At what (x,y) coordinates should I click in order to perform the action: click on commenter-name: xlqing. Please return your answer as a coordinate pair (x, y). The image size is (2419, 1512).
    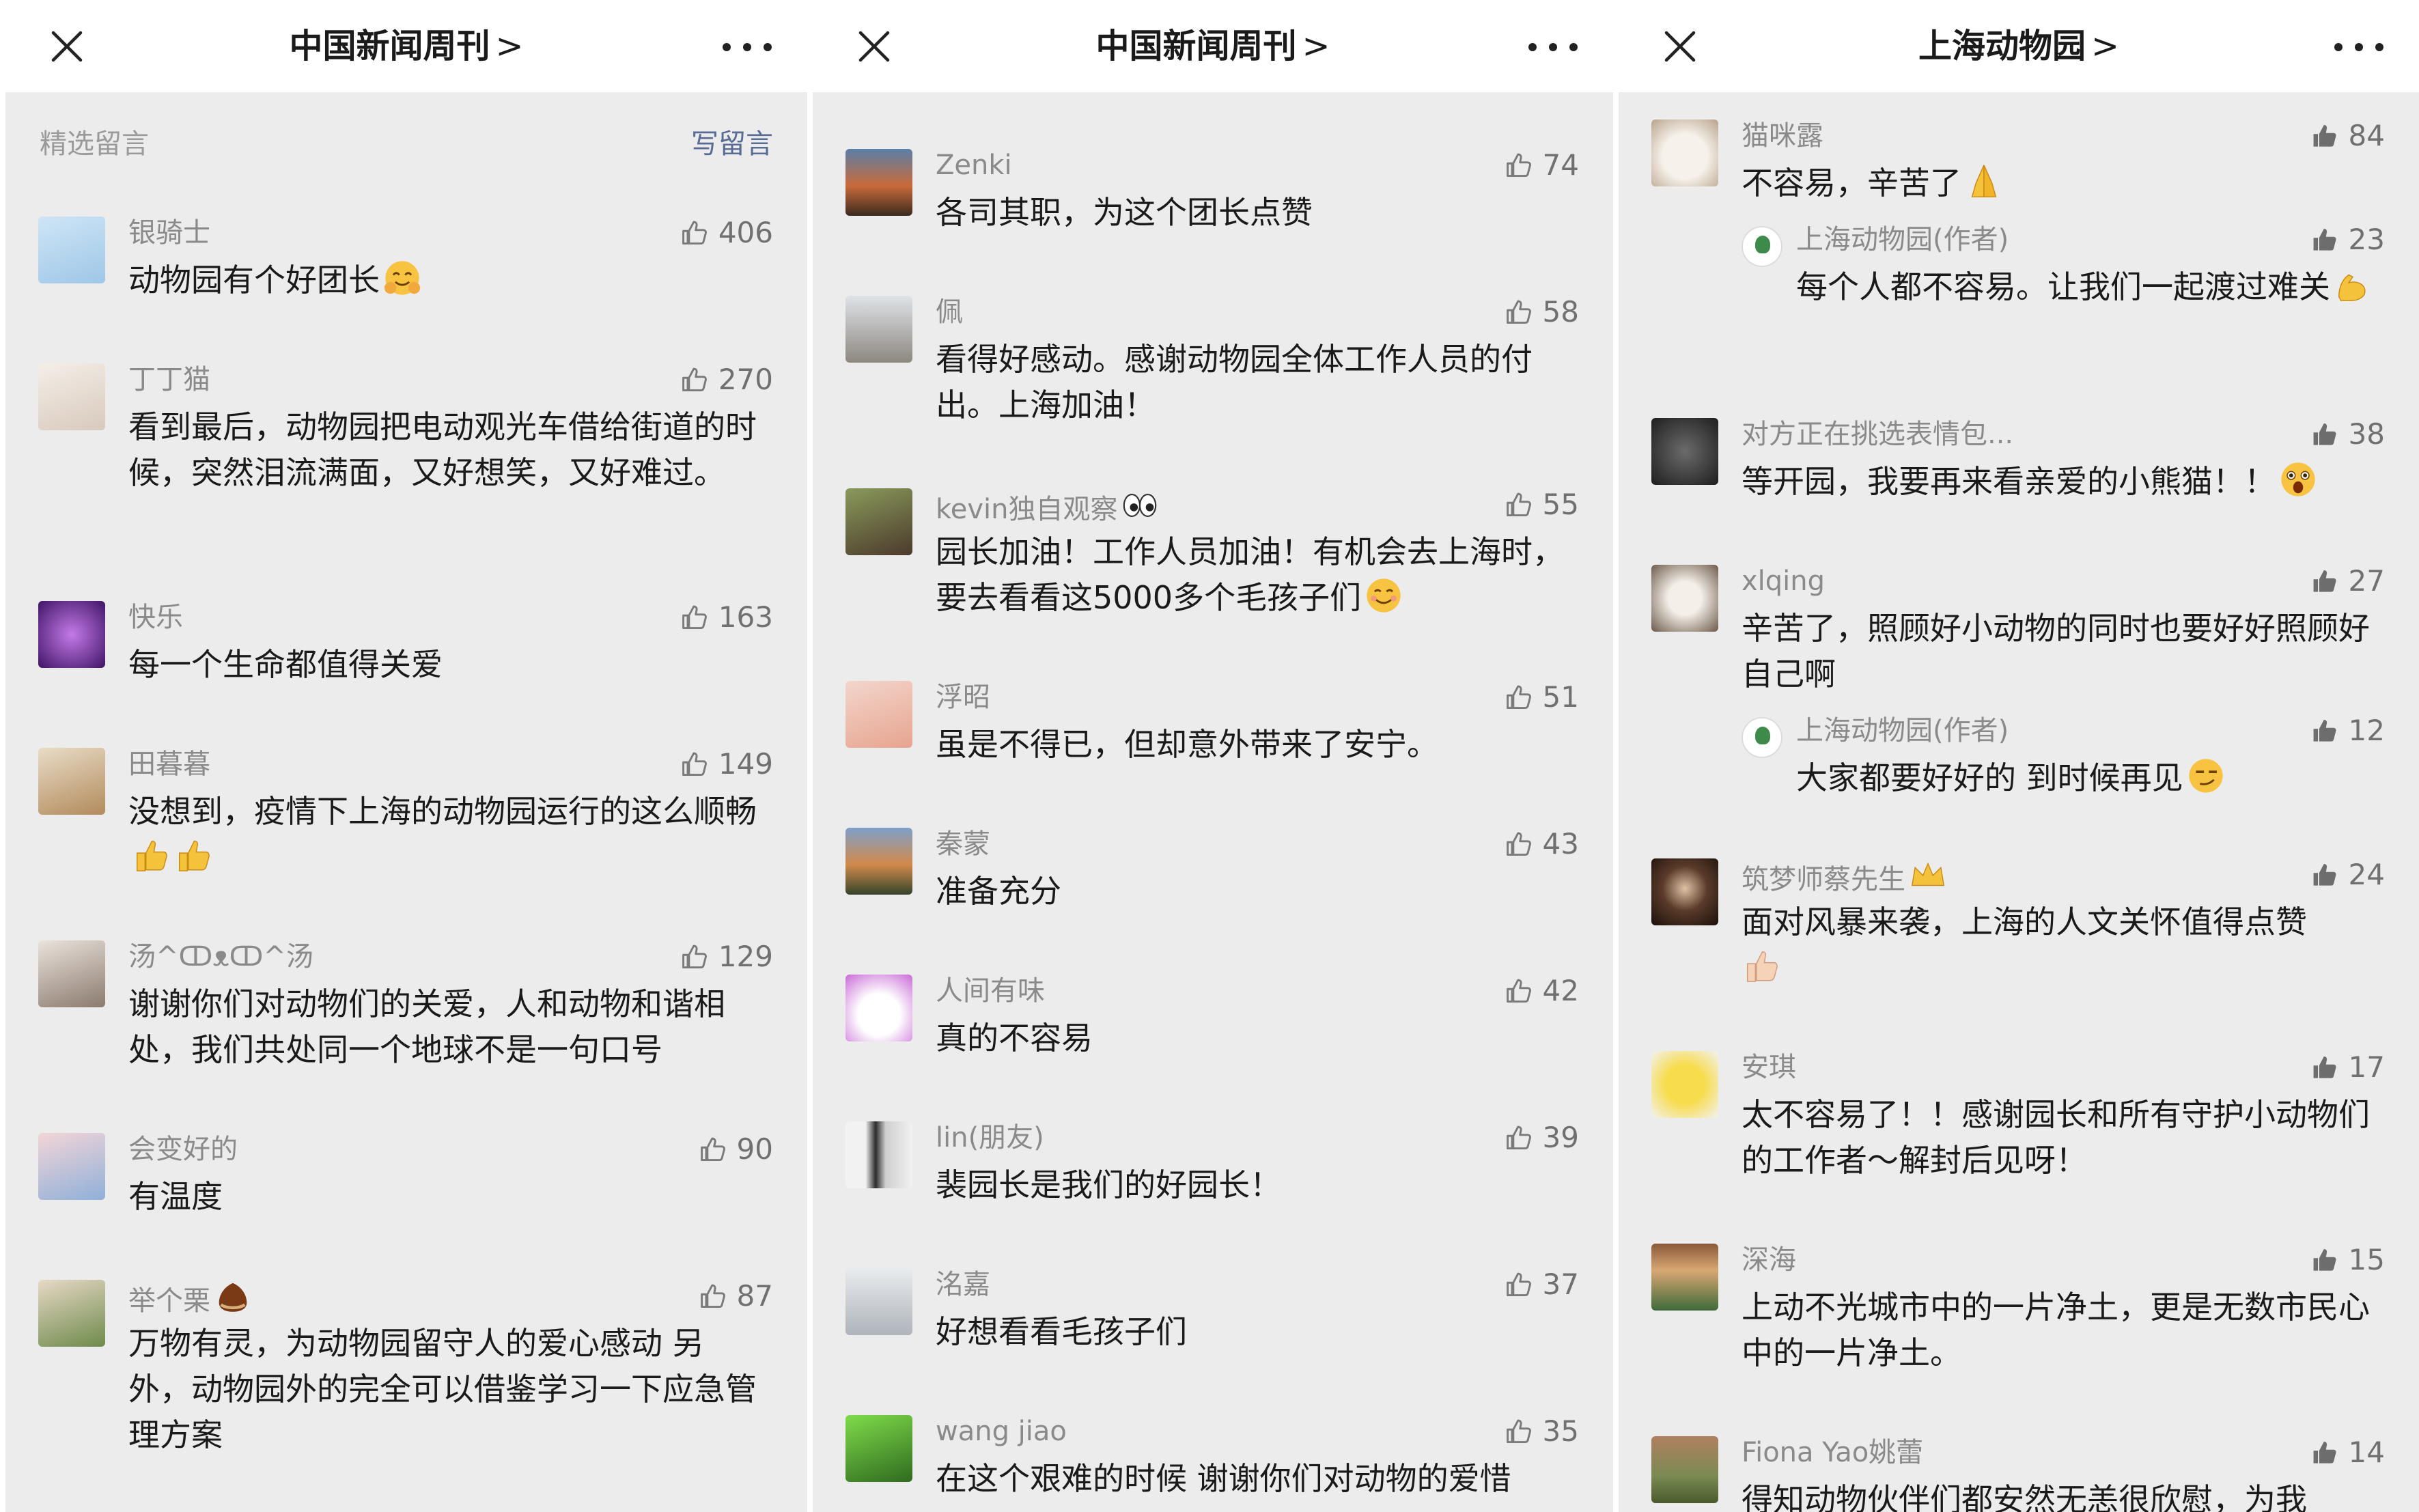
    Looking at the image, I should click on (1784, 581).